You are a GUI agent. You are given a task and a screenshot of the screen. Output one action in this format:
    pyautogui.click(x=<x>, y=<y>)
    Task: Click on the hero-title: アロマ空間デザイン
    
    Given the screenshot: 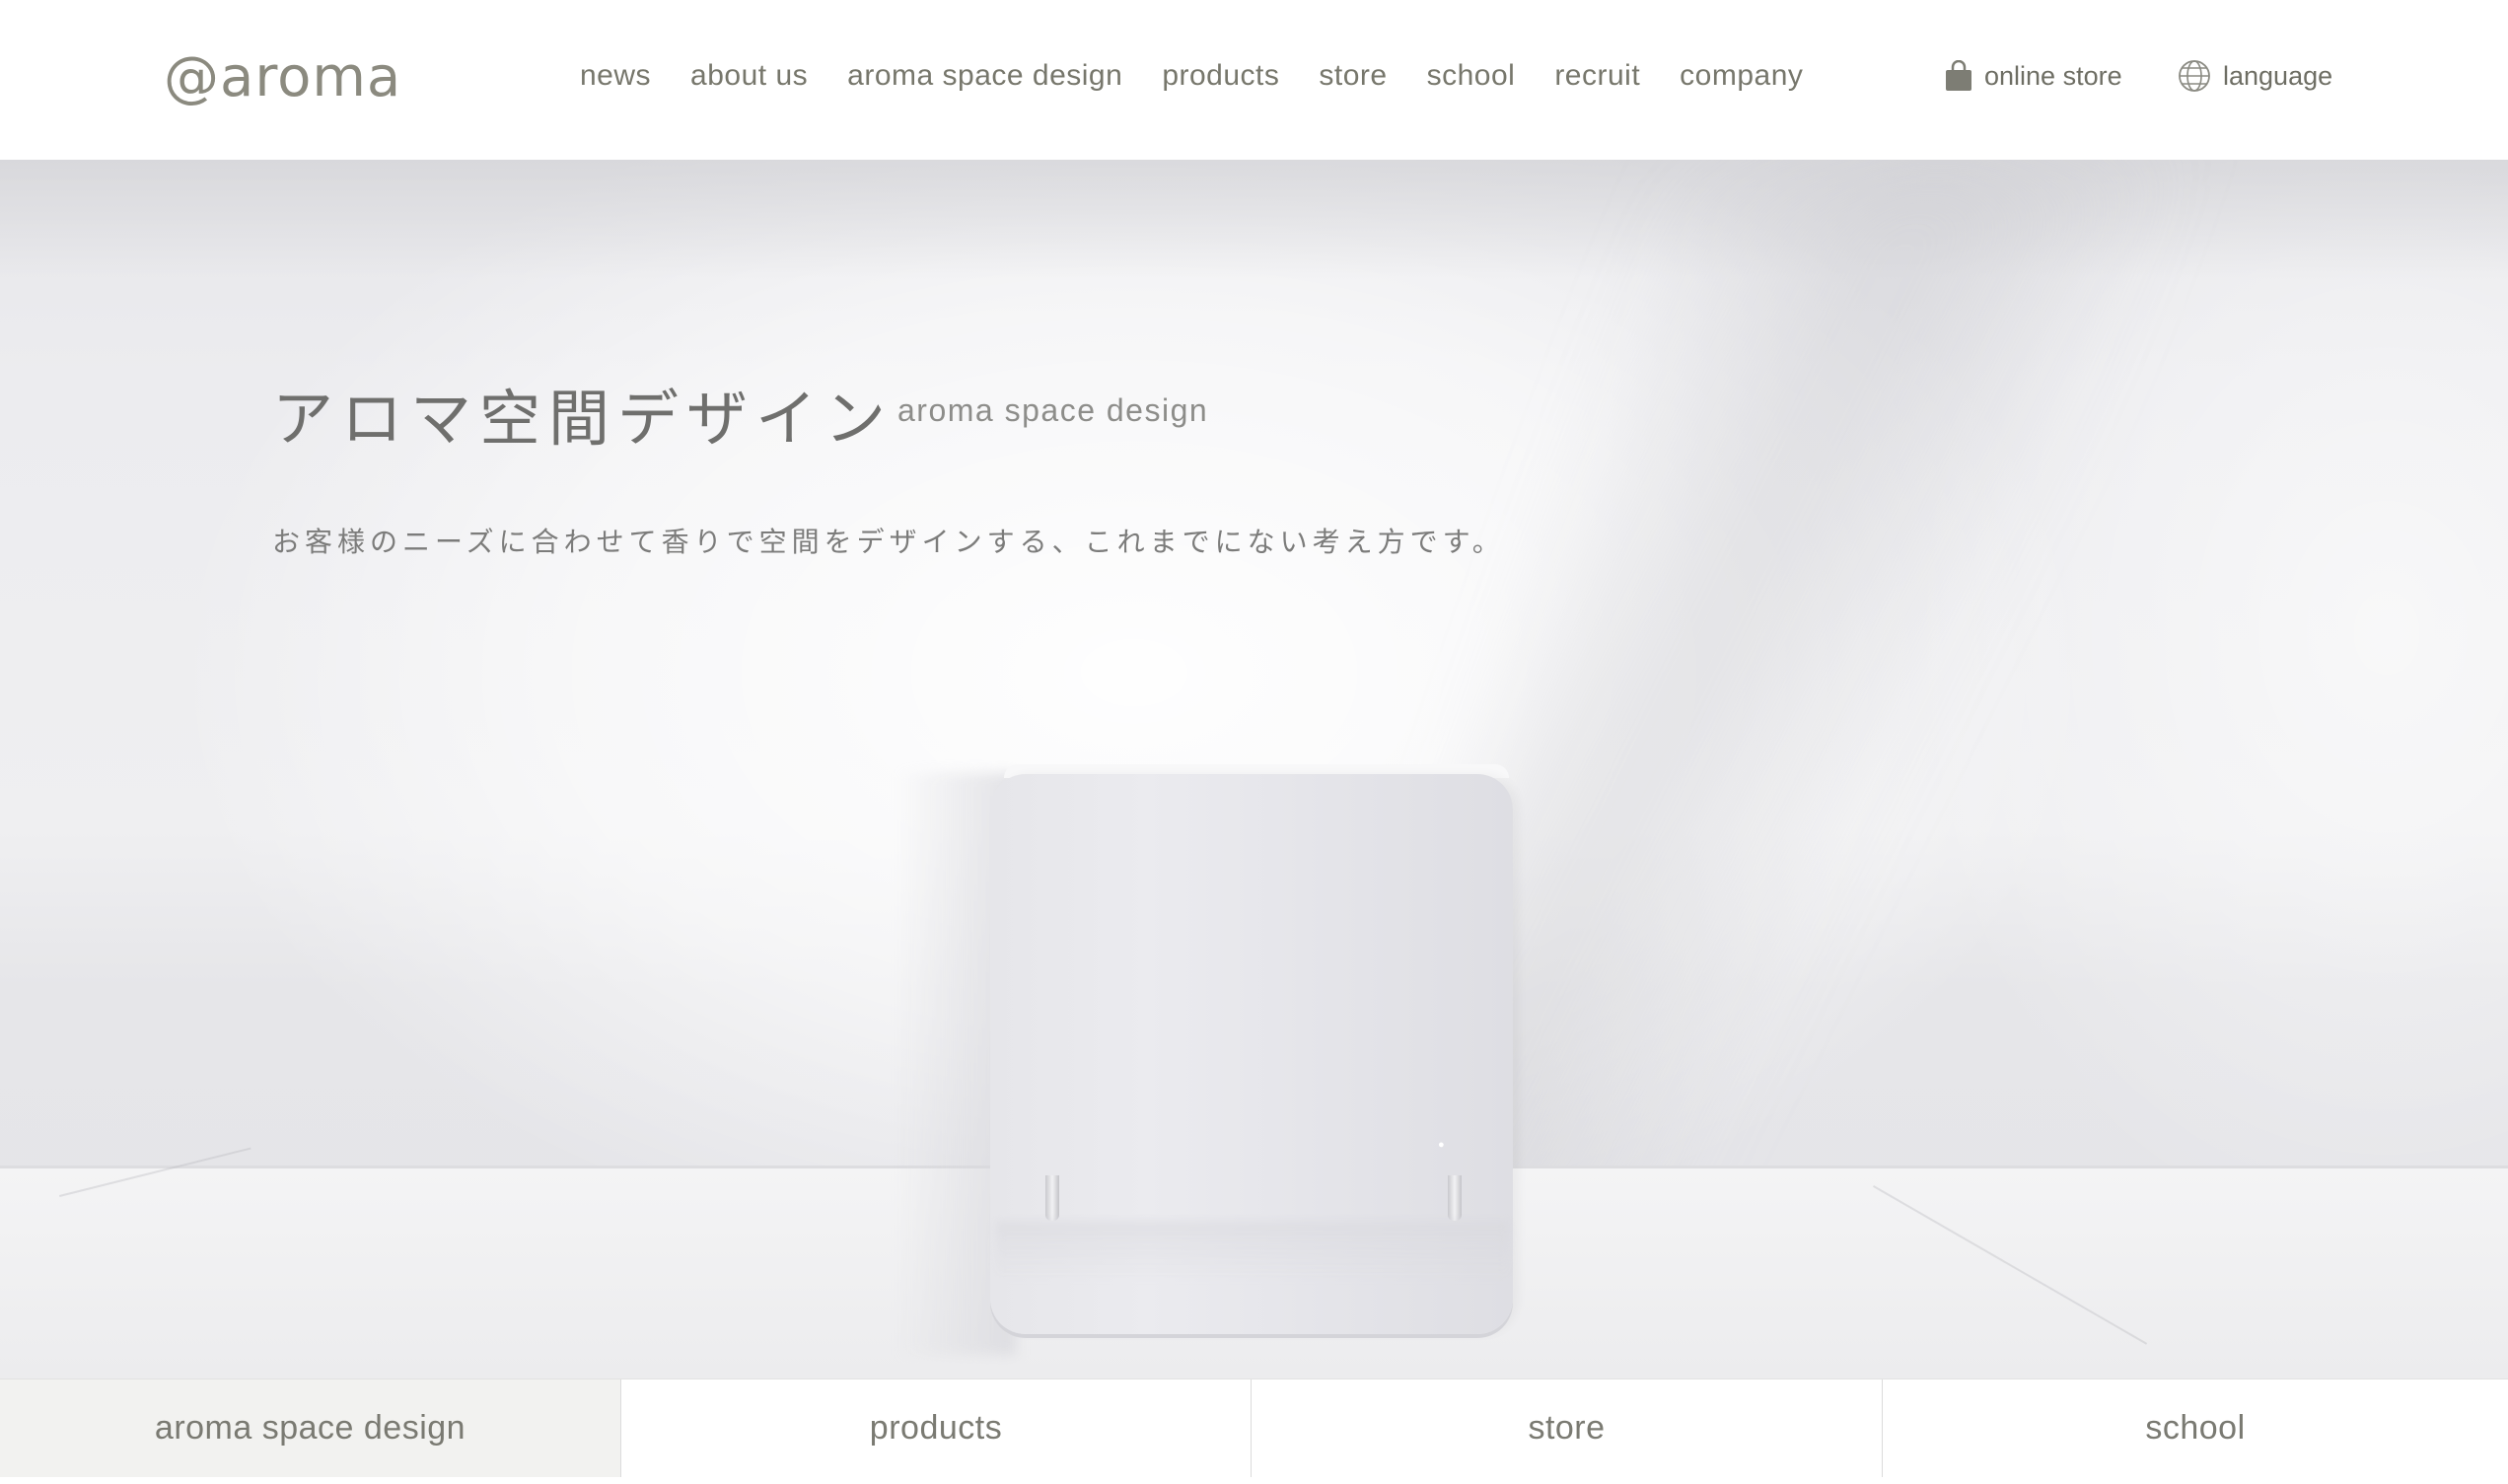 What is the action you would take?
    pyautogui.click(x=583, y=419)
    